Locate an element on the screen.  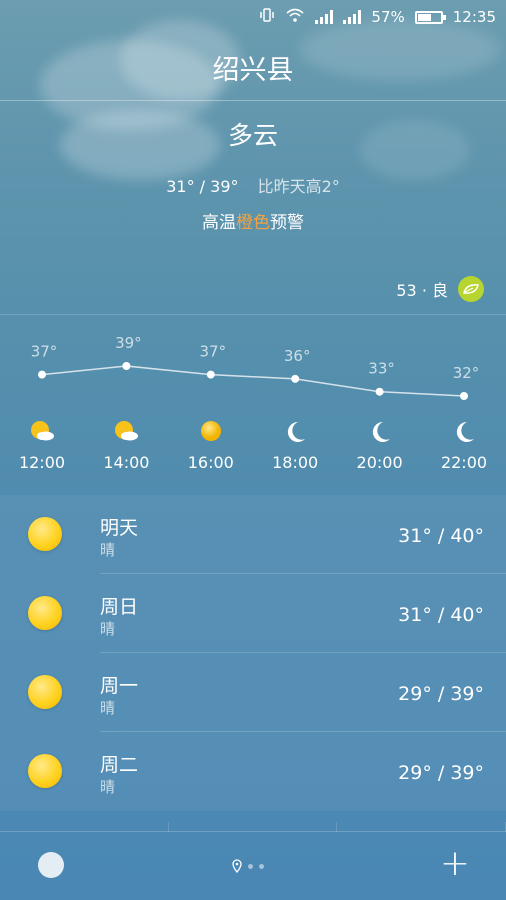
current-condition: 多云 is located at coordinates (252, 135).